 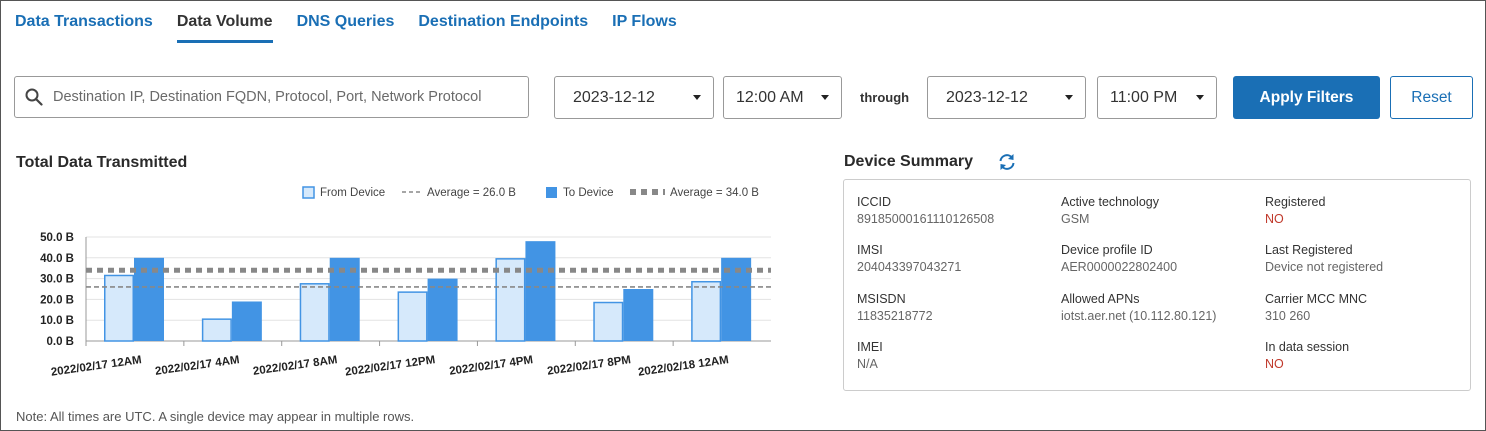 I want to click on field-label: ICCID, so click(x=874, y=202).